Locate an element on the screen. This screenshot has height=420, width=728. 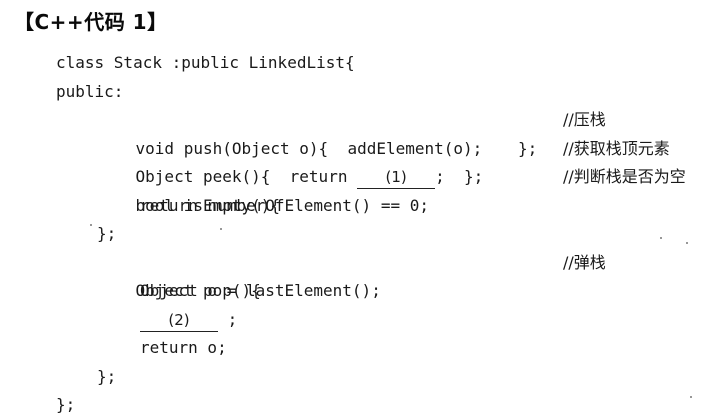
code-text: public: is located at coordinates (90, 91).